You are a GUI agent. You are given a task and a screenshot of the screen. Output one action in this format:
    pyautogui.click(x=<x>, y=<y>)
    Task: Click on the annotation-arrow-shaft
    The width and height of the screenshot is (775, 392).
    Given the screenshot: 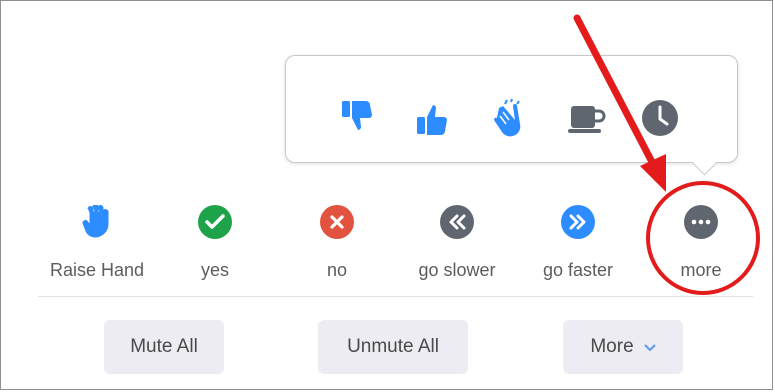 What is the action you would take?
    pyautogui.click(x=614, y=90)
    